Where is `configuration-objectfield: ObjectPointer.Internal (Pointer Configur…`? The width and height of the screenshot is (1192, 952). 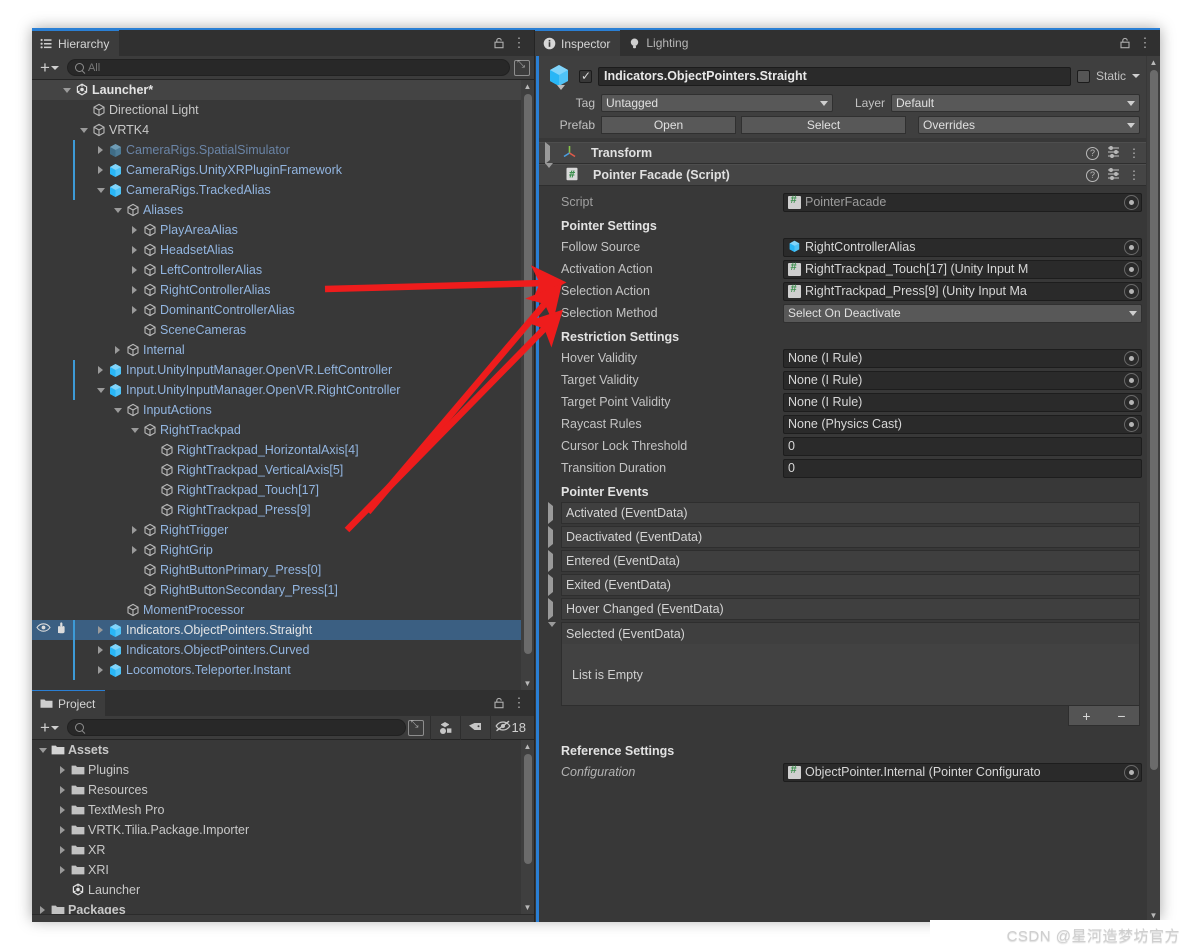
configuration-objectfield: ObjectPointer.Internal (Pointer Configur… is located at coordinates (962, 772).